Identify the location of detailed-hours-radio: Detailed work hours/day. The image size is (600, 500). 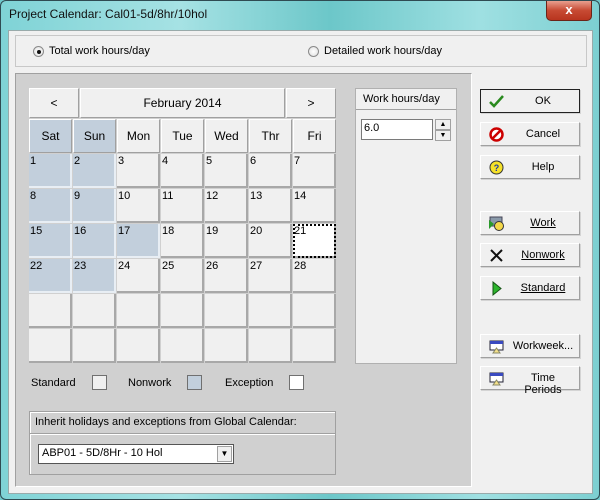
(375, 51).